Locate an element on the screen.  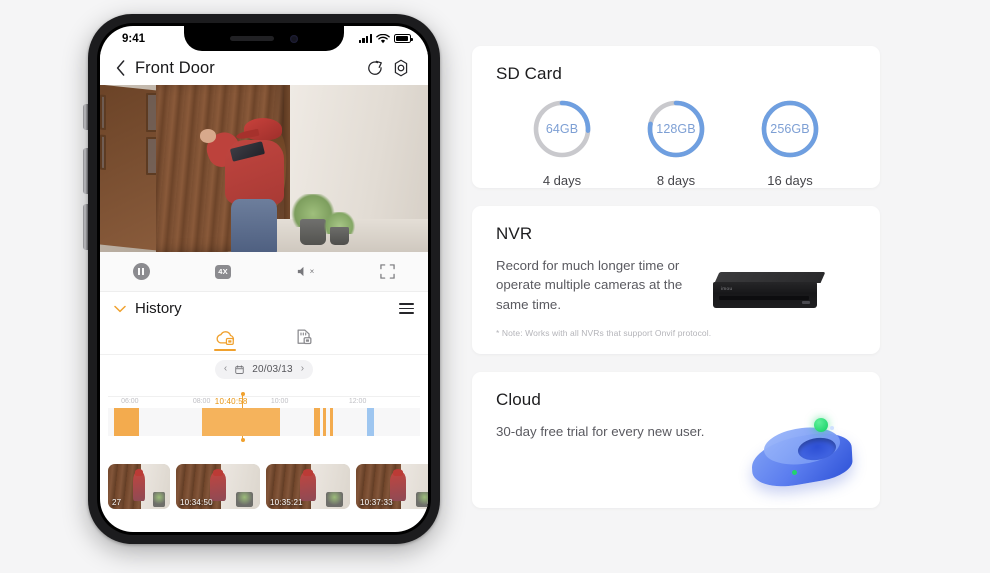
timeline-track is located at coordinates (264, 417).